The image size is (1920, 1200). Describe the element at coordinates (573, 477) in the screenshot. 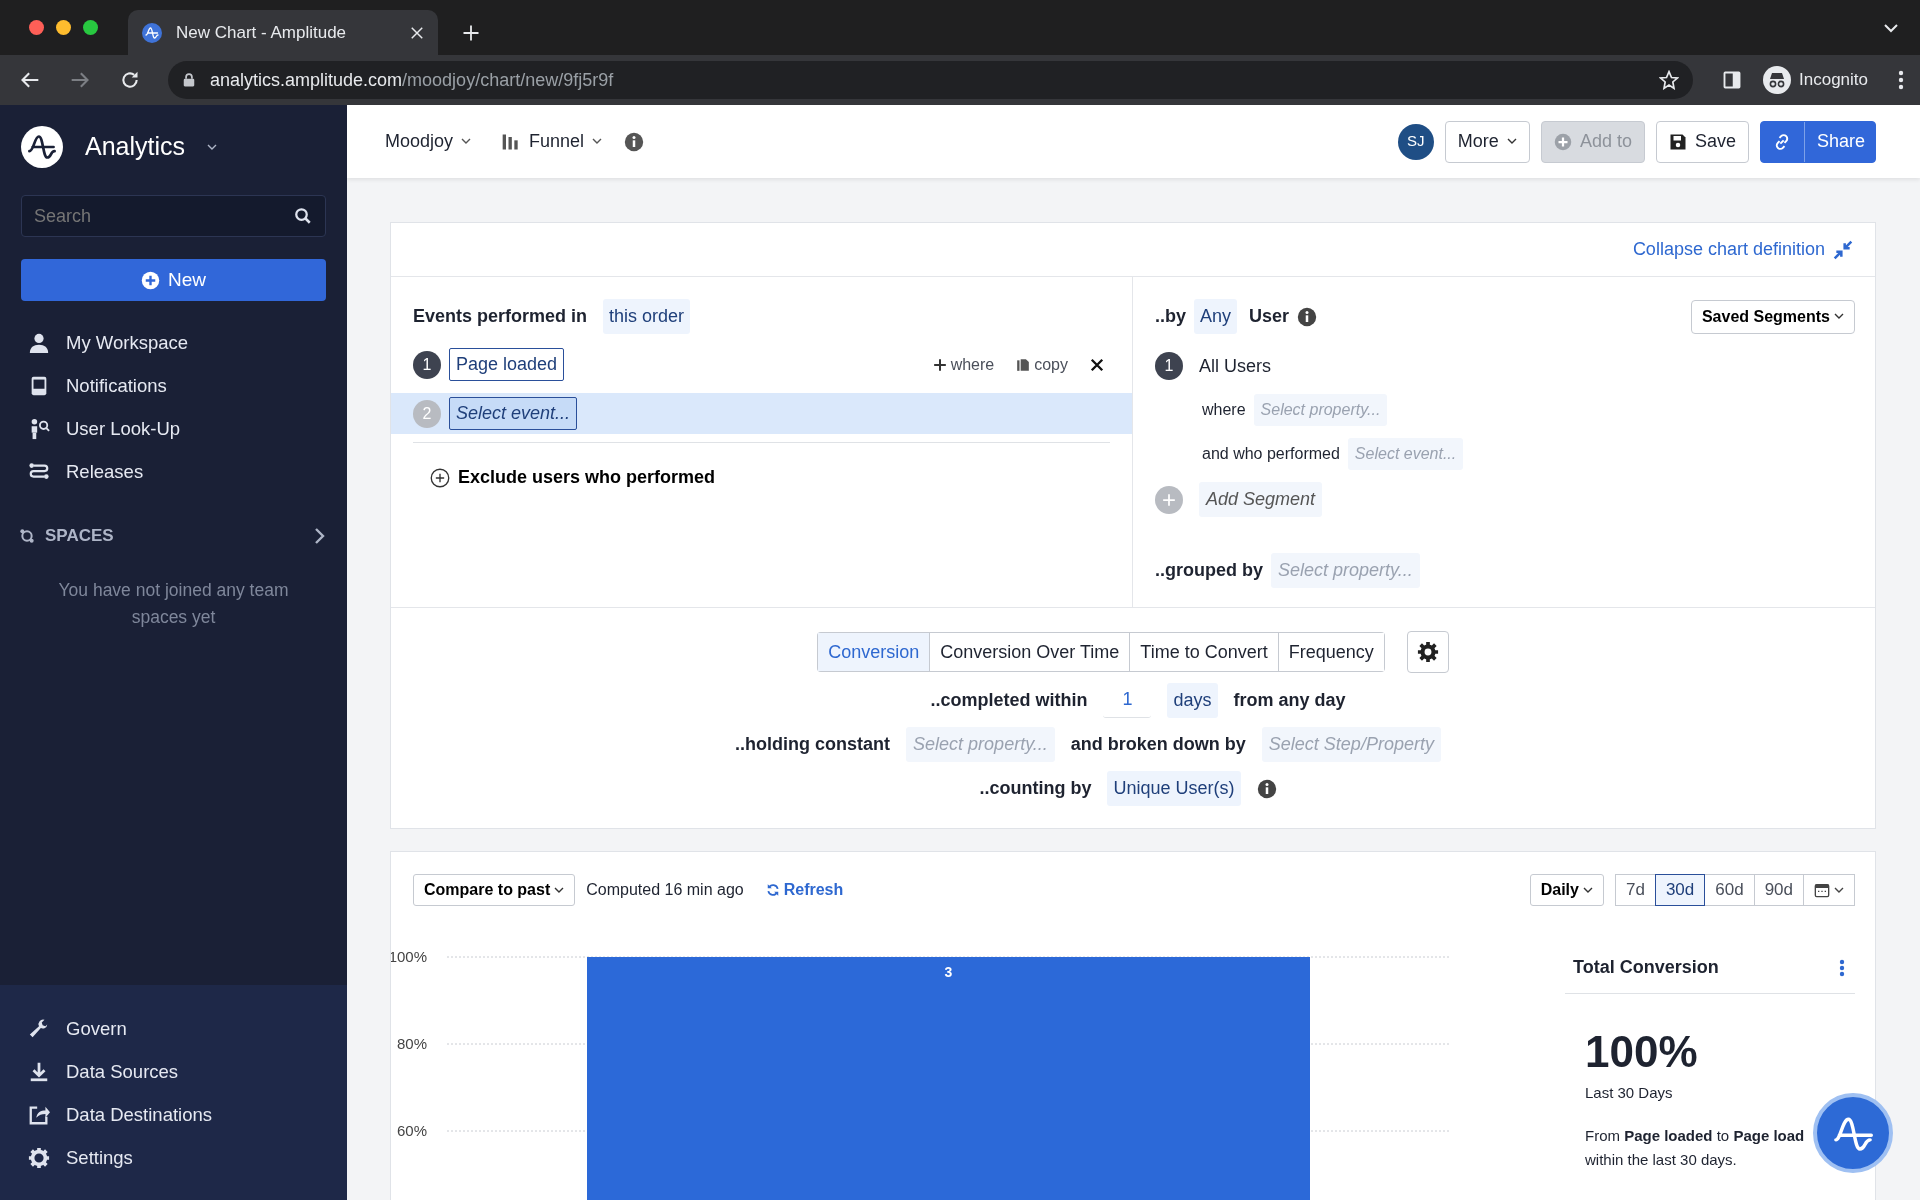

I see `exclude-button: Exclude users who performed` at that location.